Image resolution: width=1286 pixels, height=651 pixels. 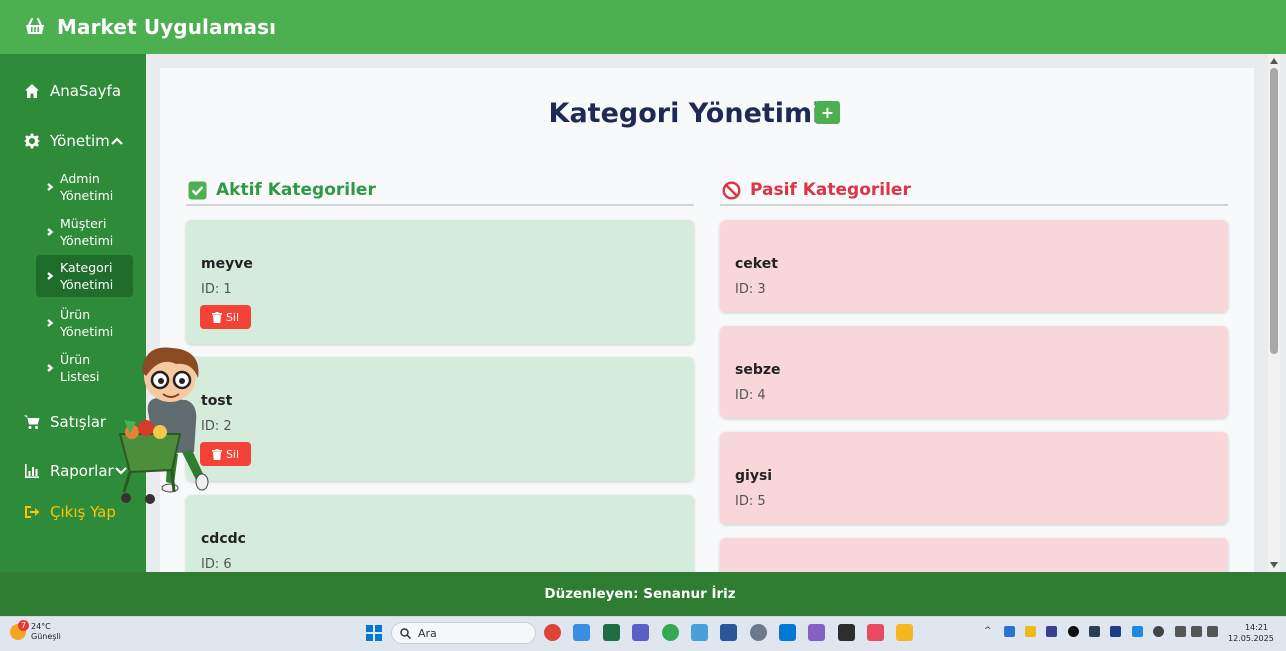 I want to click on passive-category-card, so click(x=974, y=555).